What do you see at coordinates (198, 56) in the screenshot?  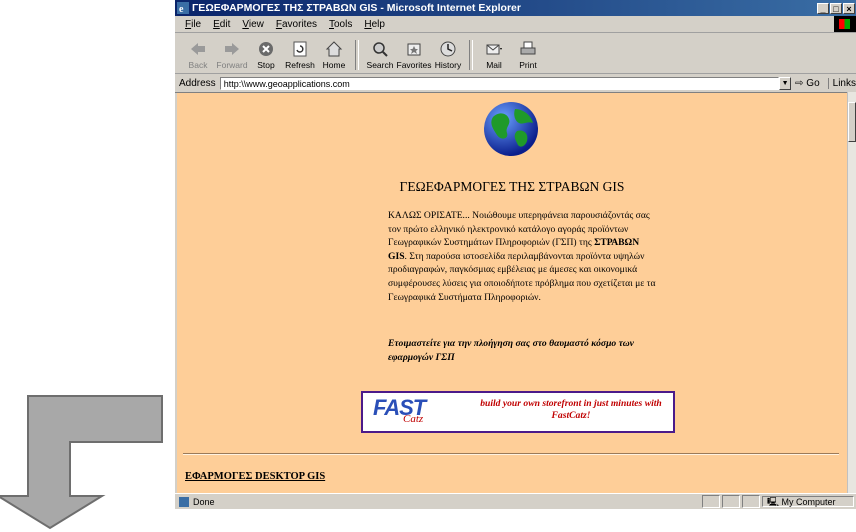 I see `back-button: Back` at bounding box center [198, 56].